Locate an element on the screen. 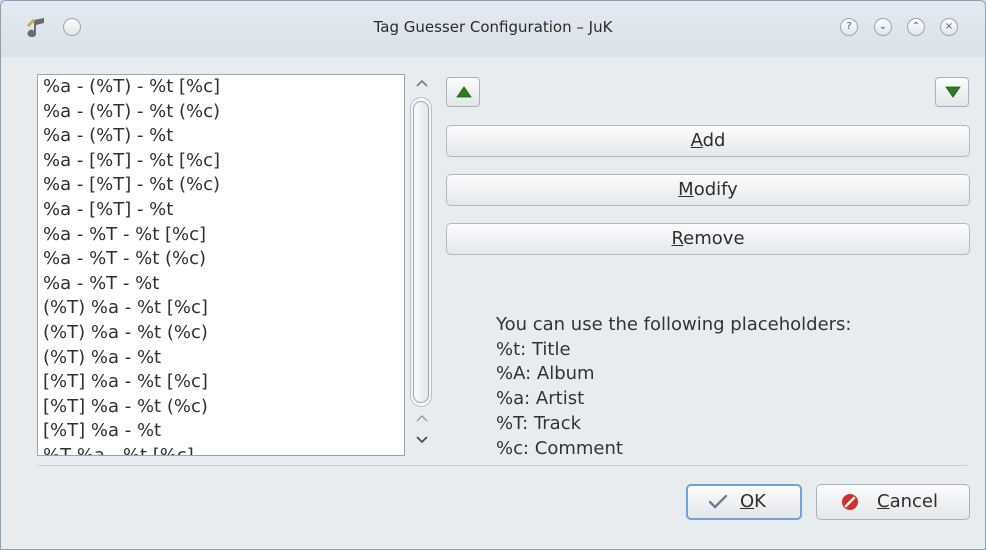  ok-label-wrap: OK is located at coordinates (753, 502).